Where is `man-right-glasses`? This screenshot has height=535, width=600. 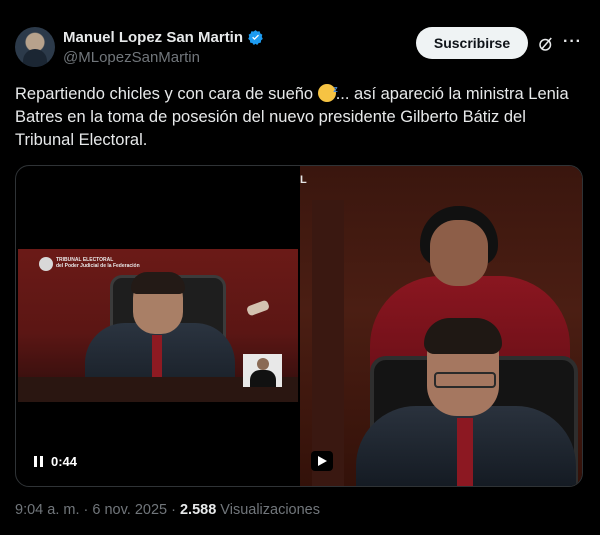
man-right-glasses is located at coordinates (465, 380).